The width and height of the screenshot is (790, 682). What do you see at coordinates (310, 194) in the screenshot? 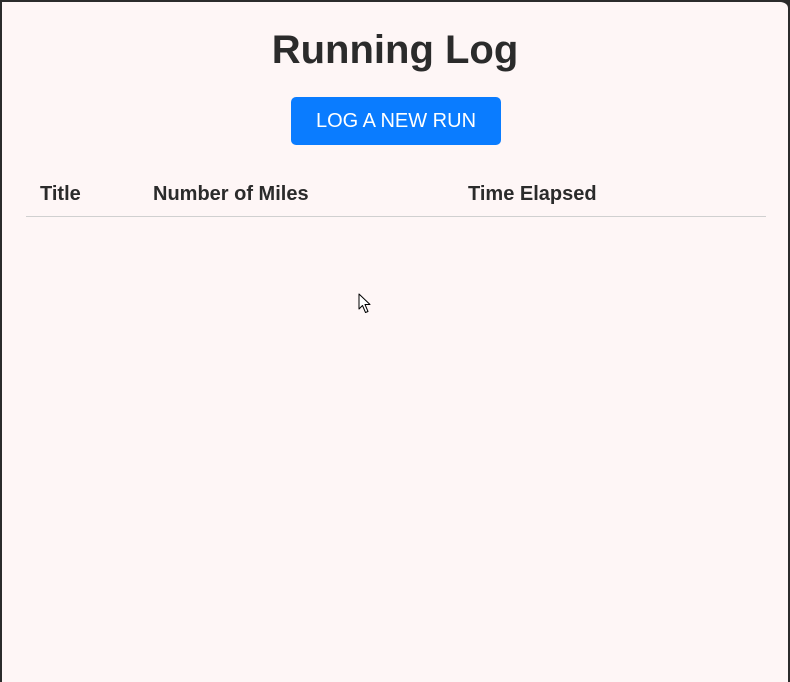
I see `column-header-miles: Number of Miles` at bounding box center [310, 194].